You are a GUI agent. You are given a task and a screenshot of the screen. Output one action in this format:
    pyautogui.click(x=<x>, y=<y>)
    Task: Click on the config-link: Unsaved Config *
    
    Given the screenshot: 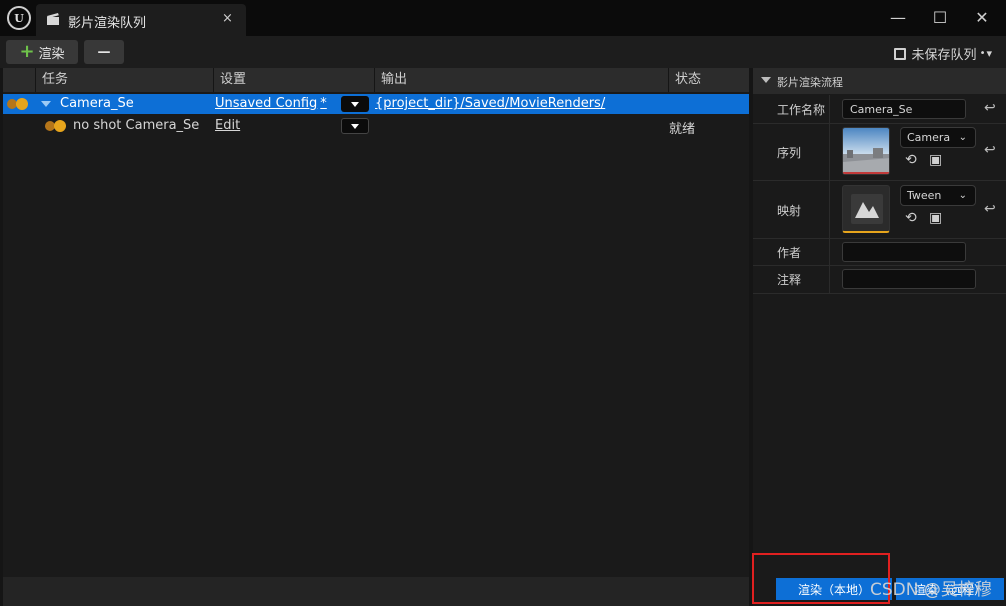 What is the action you would take?
    pyautogui.click(x=271, y=103)
    